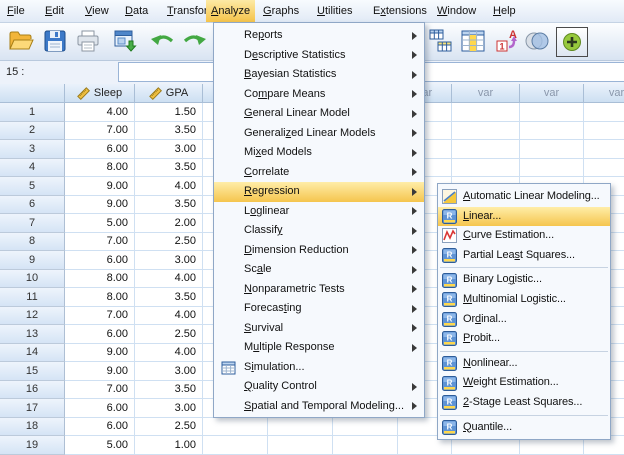 This screenshot has height=455, width=624. Describe the element at coordinates (472, 41) in the screenshot. I see `insert-variable-button` at that location.